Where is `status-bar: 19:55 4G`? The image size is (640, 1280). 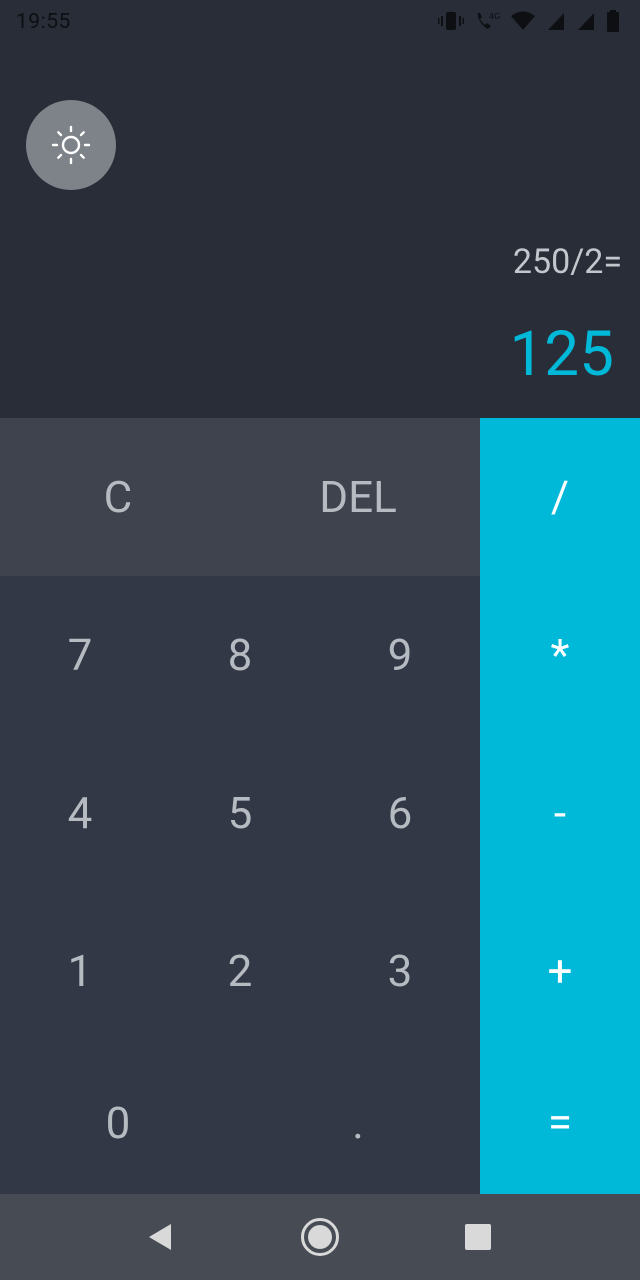 status-bar: 19:55 4G is located at coordinates (320, 22).